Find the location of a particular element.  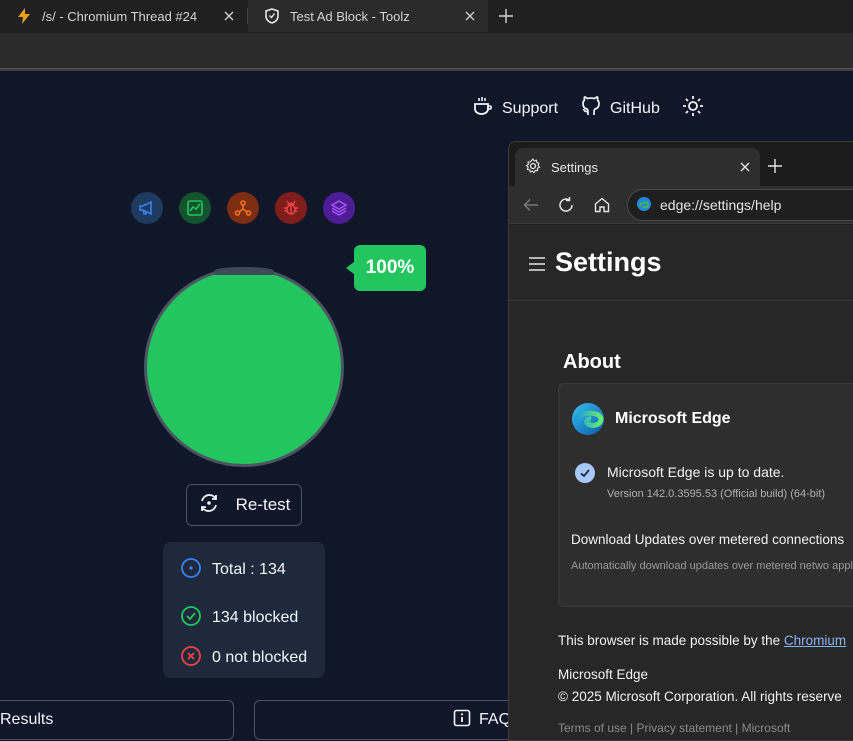

address-bar: edge://settings/help is located at coordinates (740, 205).